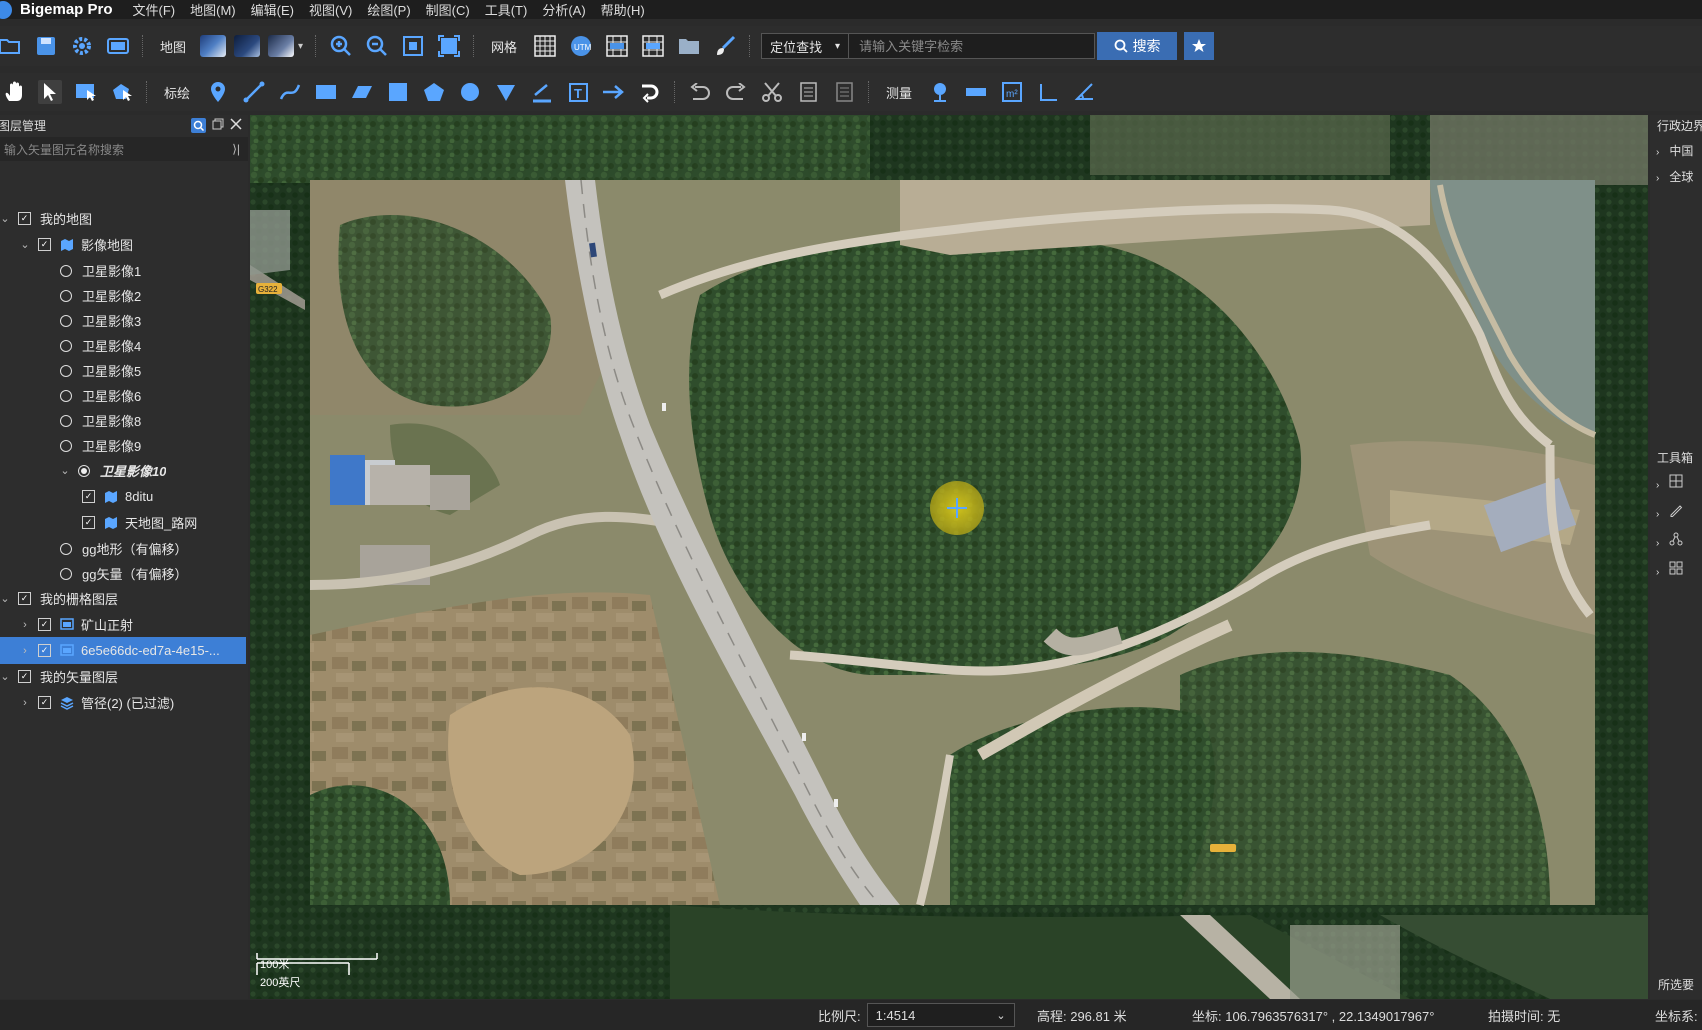  Describe the element at coordinates (123, 624) in the screenshot. I see `layer-tree-row: › ✓ 矿山正射` at that location.